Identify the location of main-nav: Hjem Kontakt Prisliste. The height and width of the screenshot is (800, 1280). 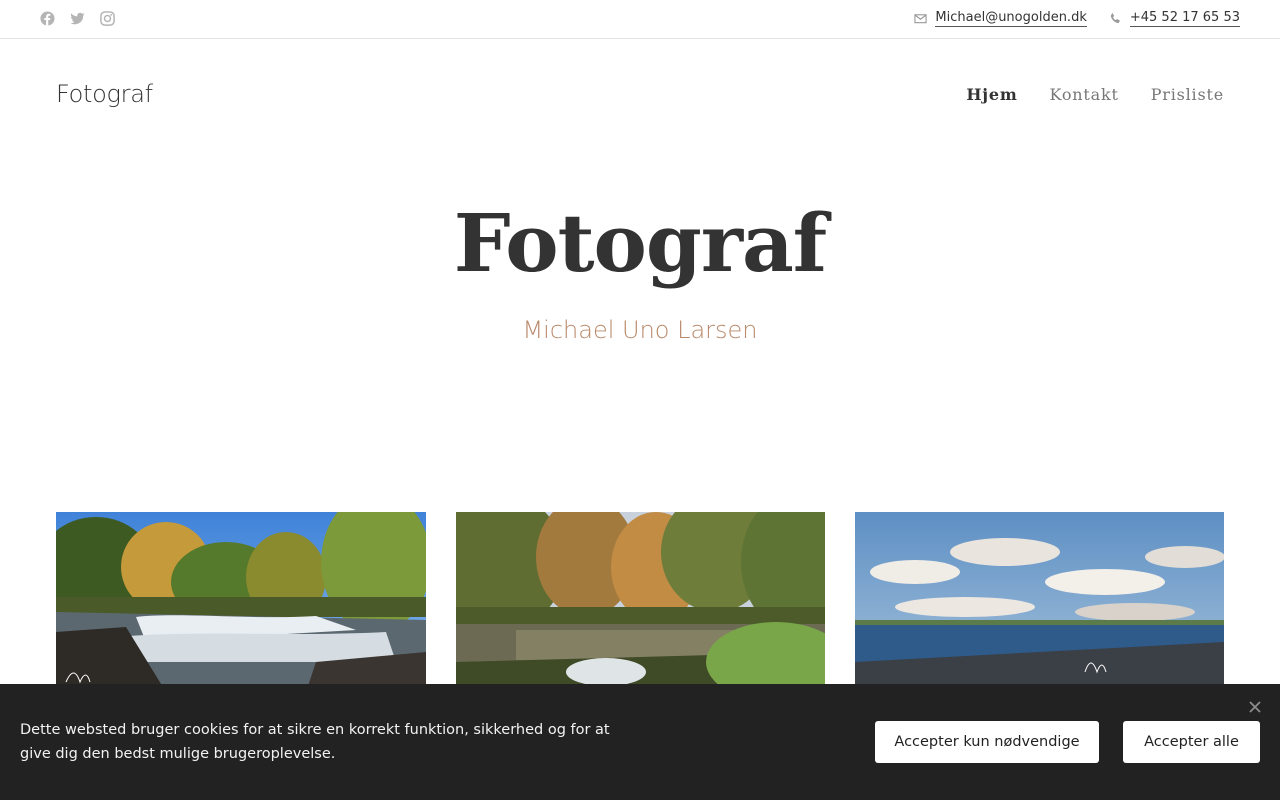
(1095, 94).